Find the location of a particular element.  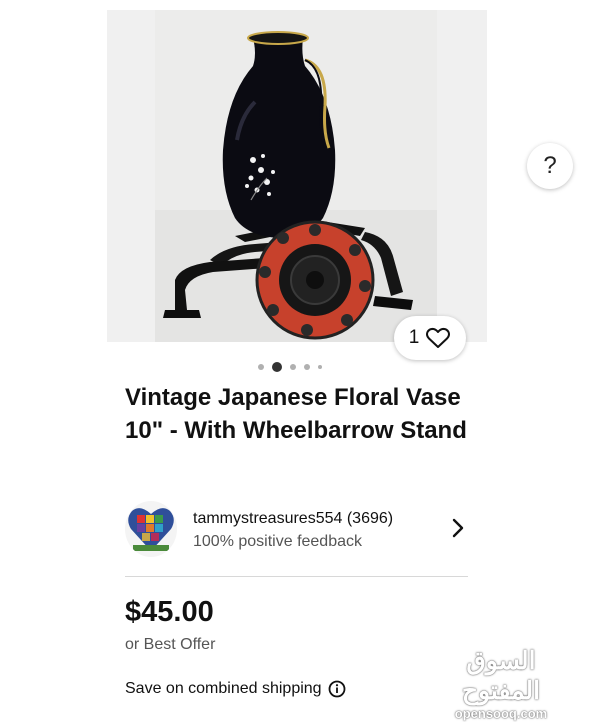

item-price: $45.00 is located at coordinates (169, 612).